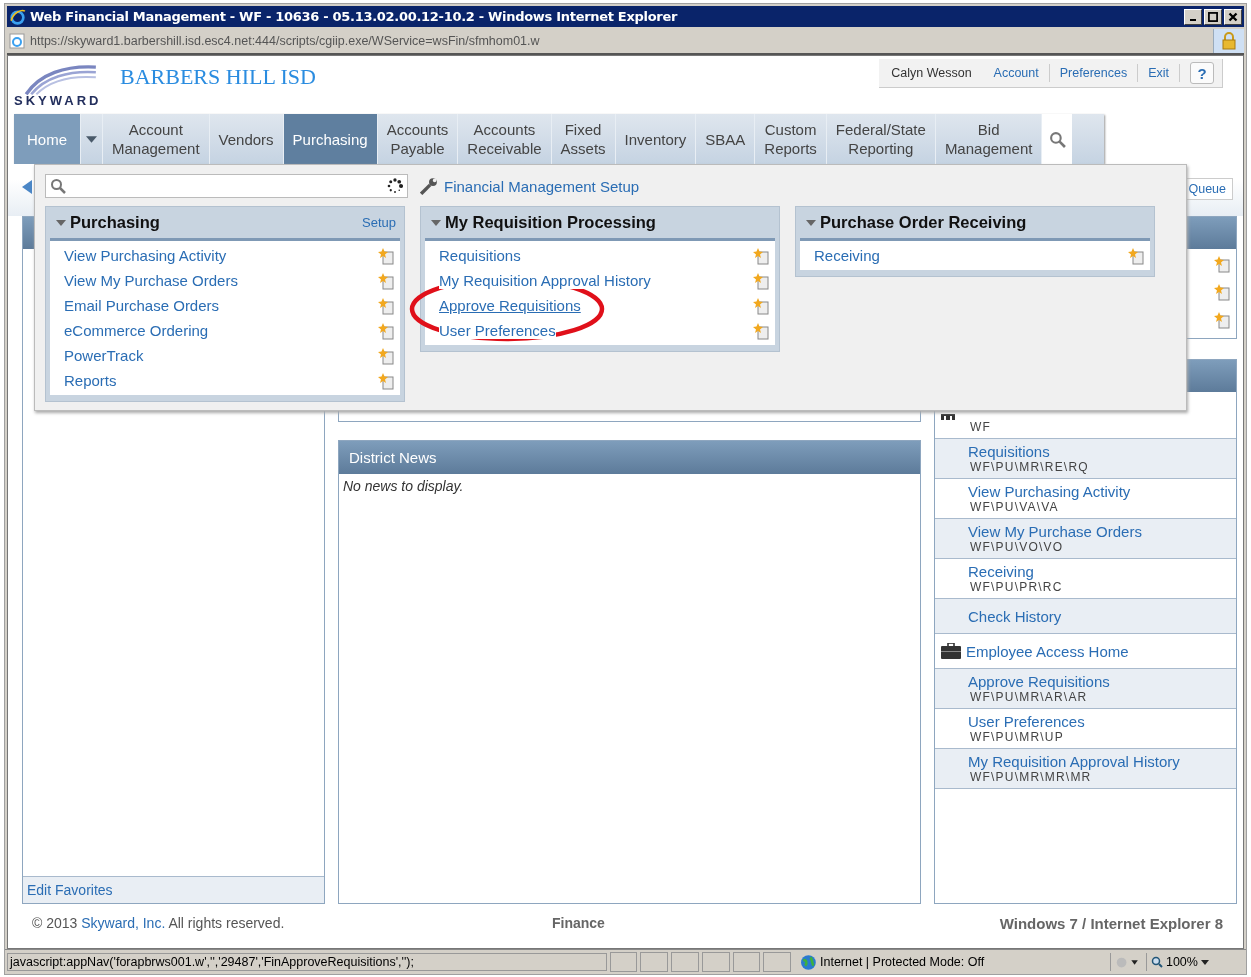  I want to click on setup-link: Financial Management Setup, so click(542, 186).